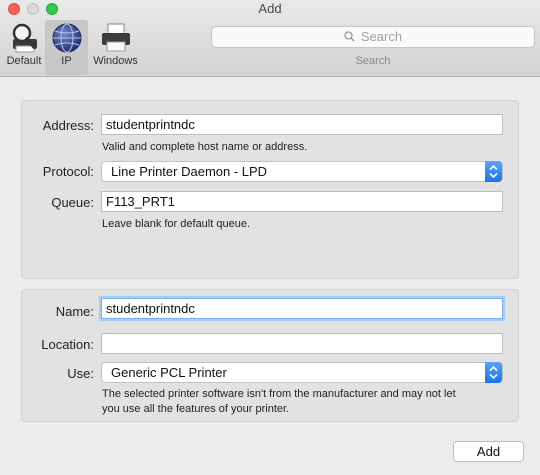 This screenshot has height=475, width=540. I want to click on toolbar-ip-button: IP, so click(66, 47).